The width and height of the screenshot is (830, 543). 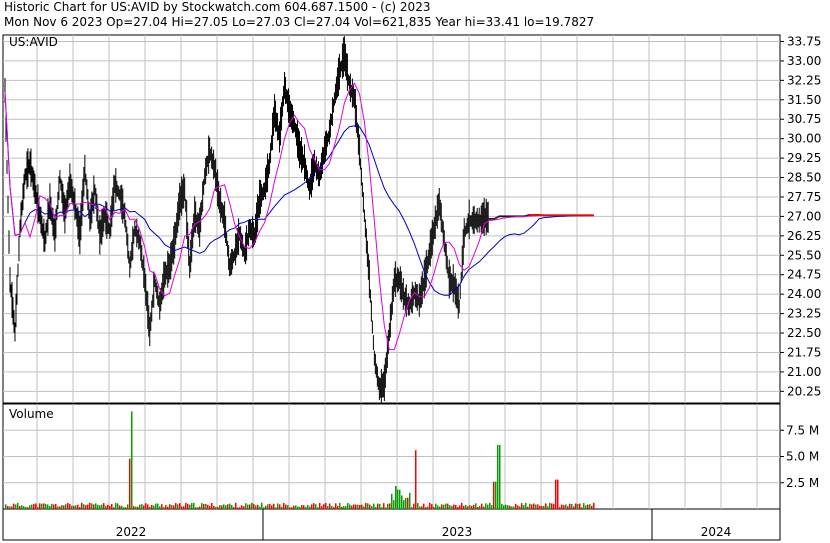 I want to click on price-panel-label: US:AVID, so click(x=33, y=42).